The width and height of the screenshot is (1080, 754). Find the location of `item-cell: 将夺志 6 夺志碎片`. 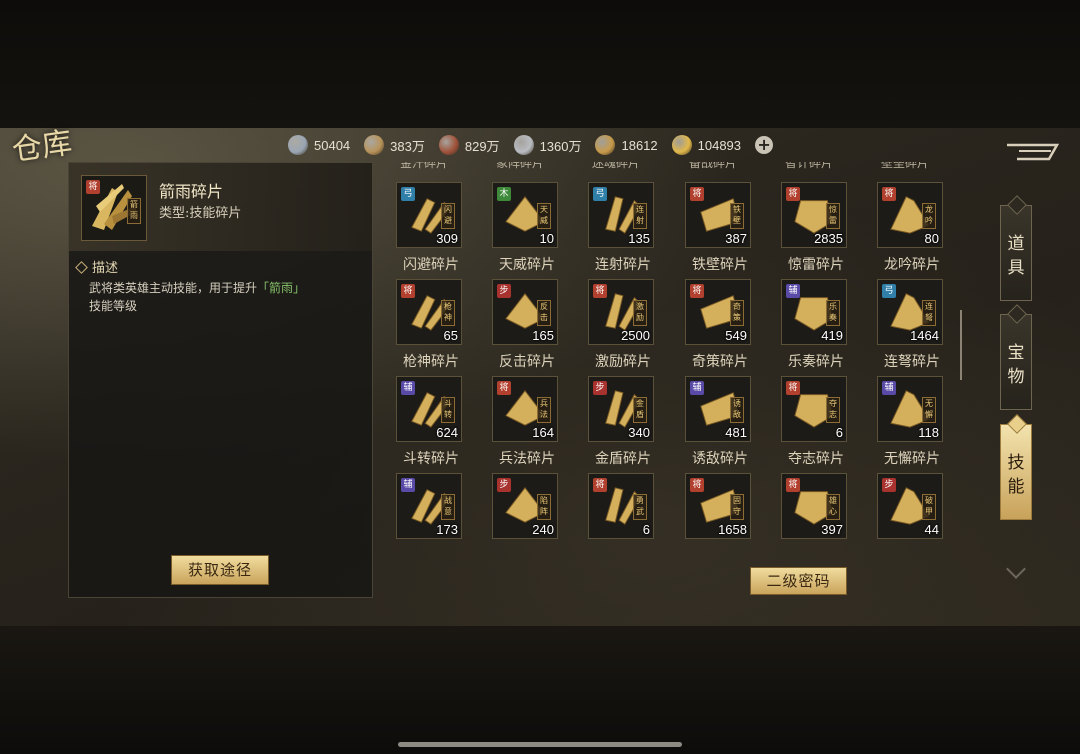

item-cell: 将夺志 6 夺志碎片 is located at coordinates (818, 412).